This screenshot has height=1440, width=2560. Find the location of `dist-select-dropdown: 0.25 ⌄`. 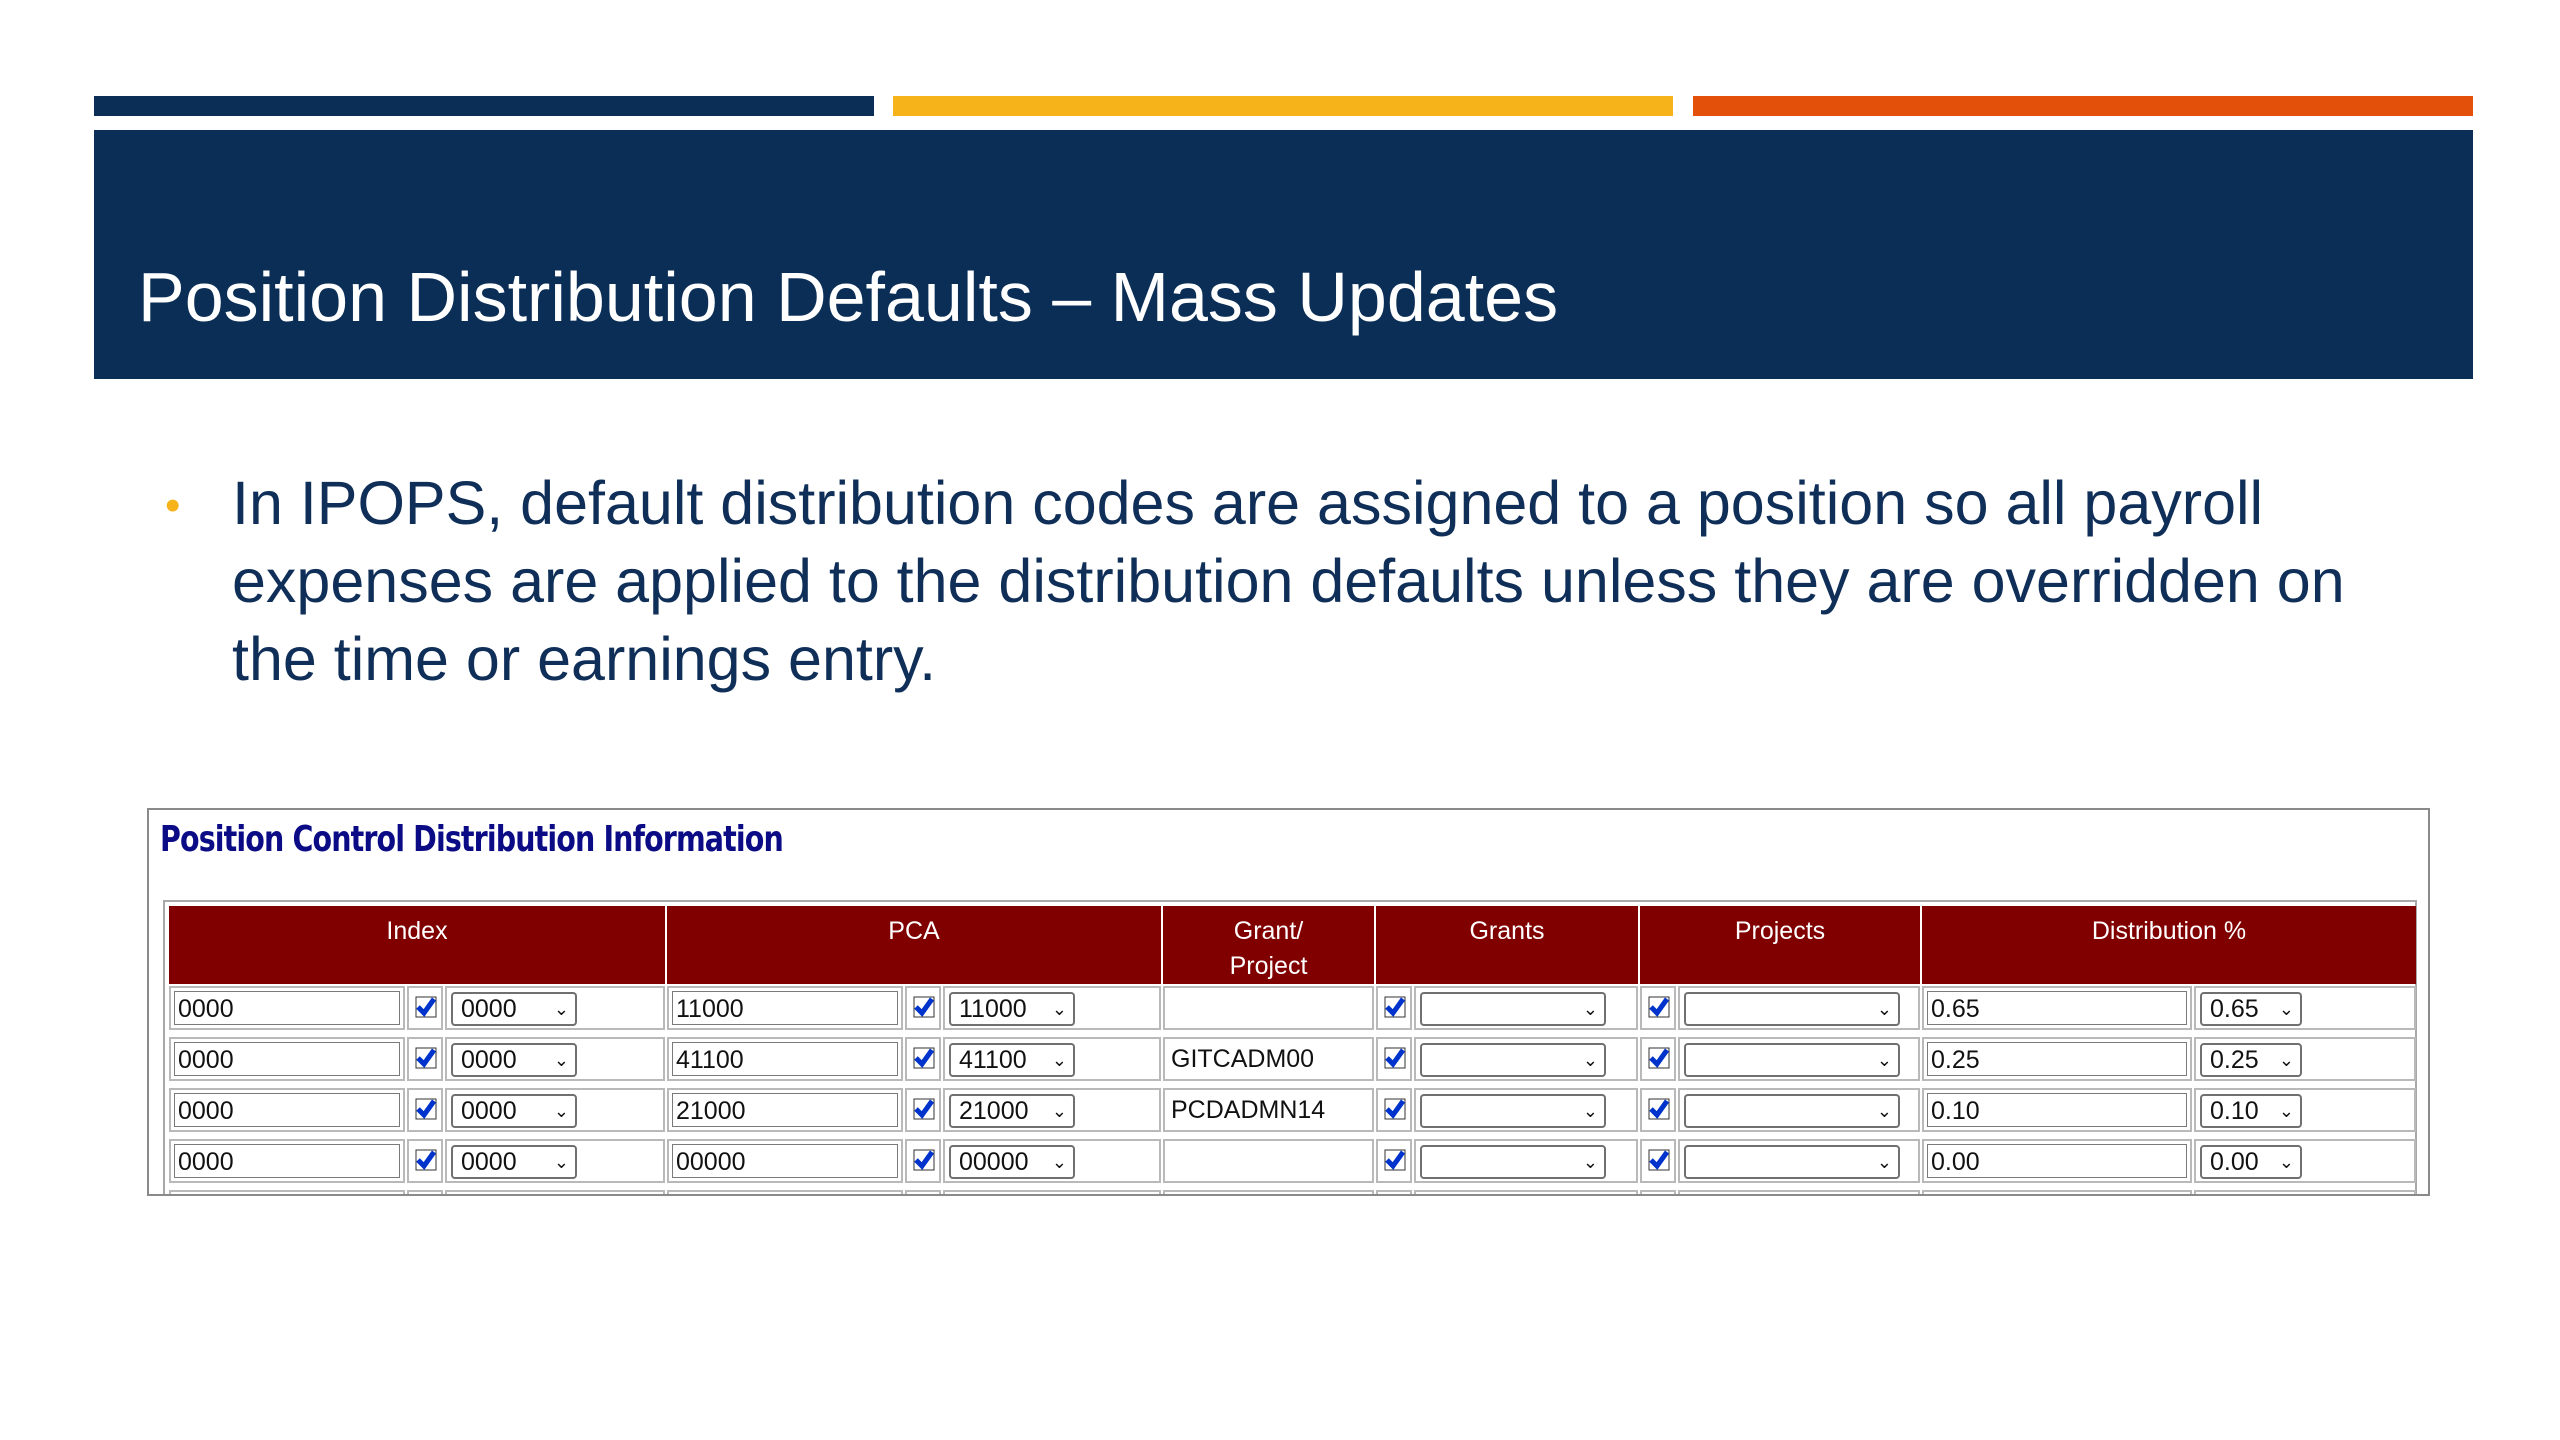

dist-select-dropdown: 0.25 ⌄ is located at coordinates (2251, 1060).